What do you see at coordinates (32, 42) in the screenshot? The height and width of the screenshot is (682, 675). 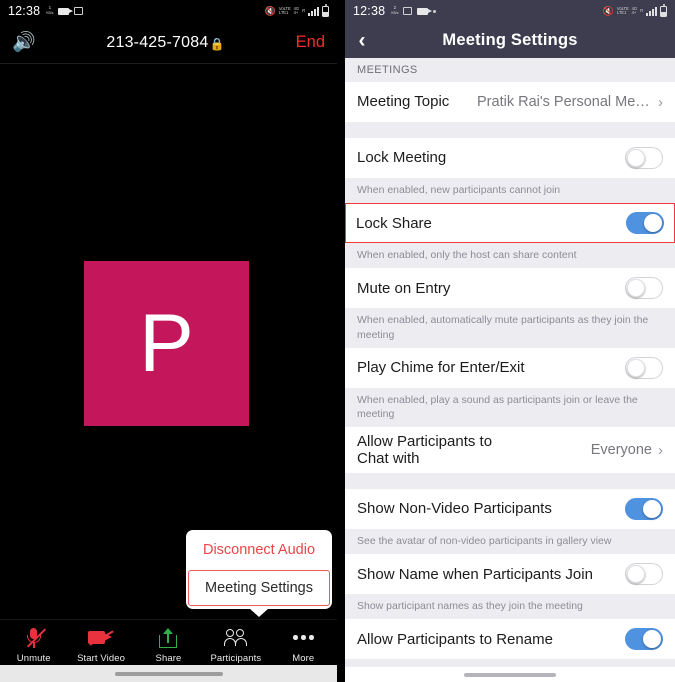 I see `speaker-icon: 🔊` at bounding box center [32, 42].